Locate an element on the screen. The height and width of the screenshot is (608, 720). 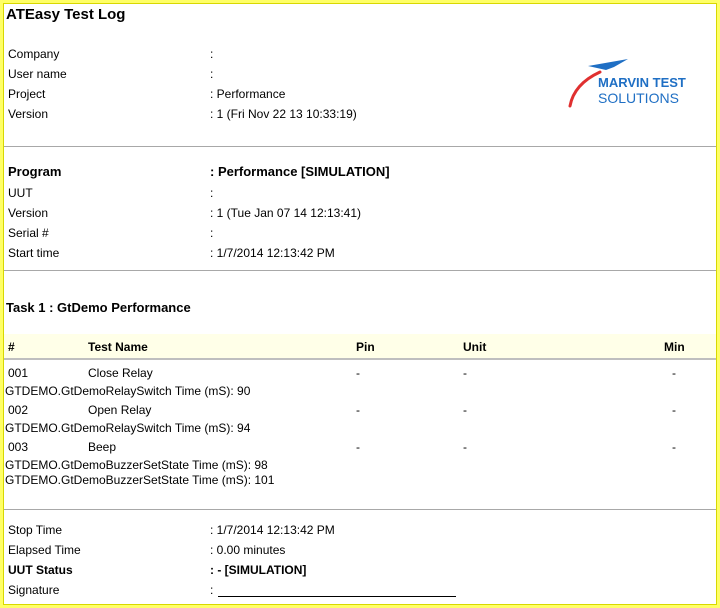
company-value: : is located at coordinates (212, 54).